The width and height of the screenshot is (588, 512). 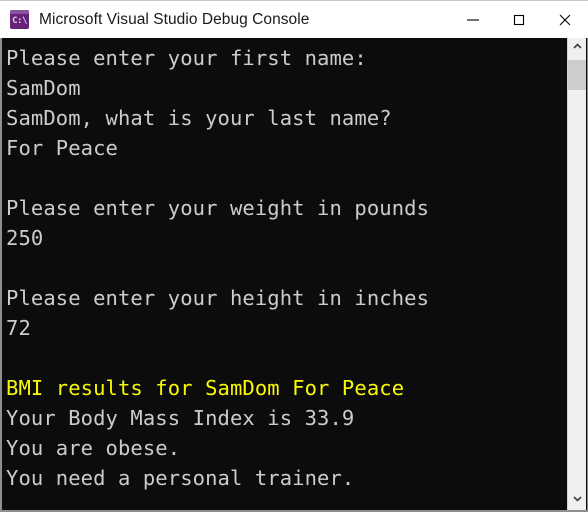 I want to click on console-line: For Peace, so click(x=62, y=148).